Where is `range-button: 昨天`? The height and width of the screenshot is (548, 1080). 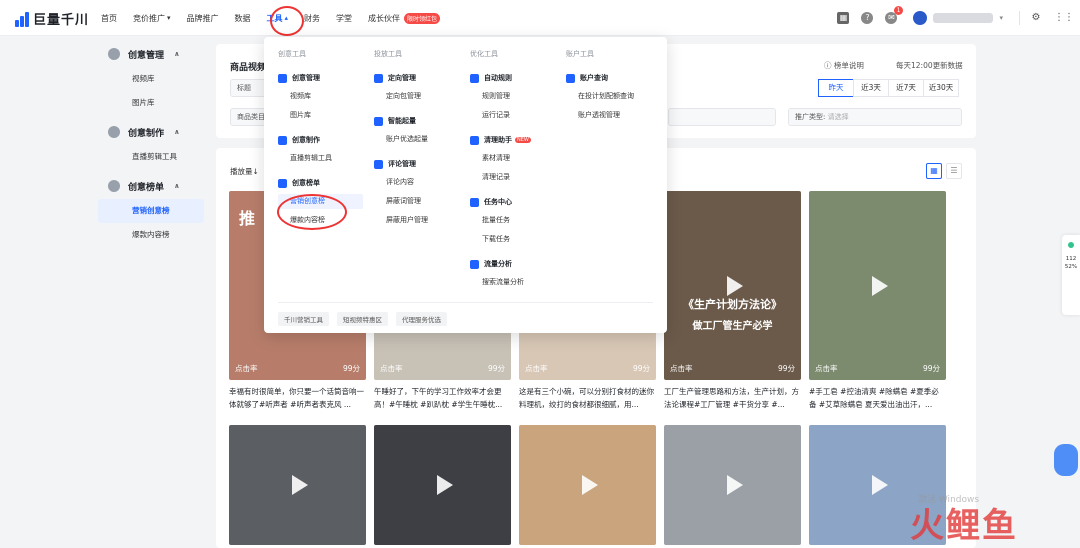
range-button: 昨天 is located at coordinates (836, 88).